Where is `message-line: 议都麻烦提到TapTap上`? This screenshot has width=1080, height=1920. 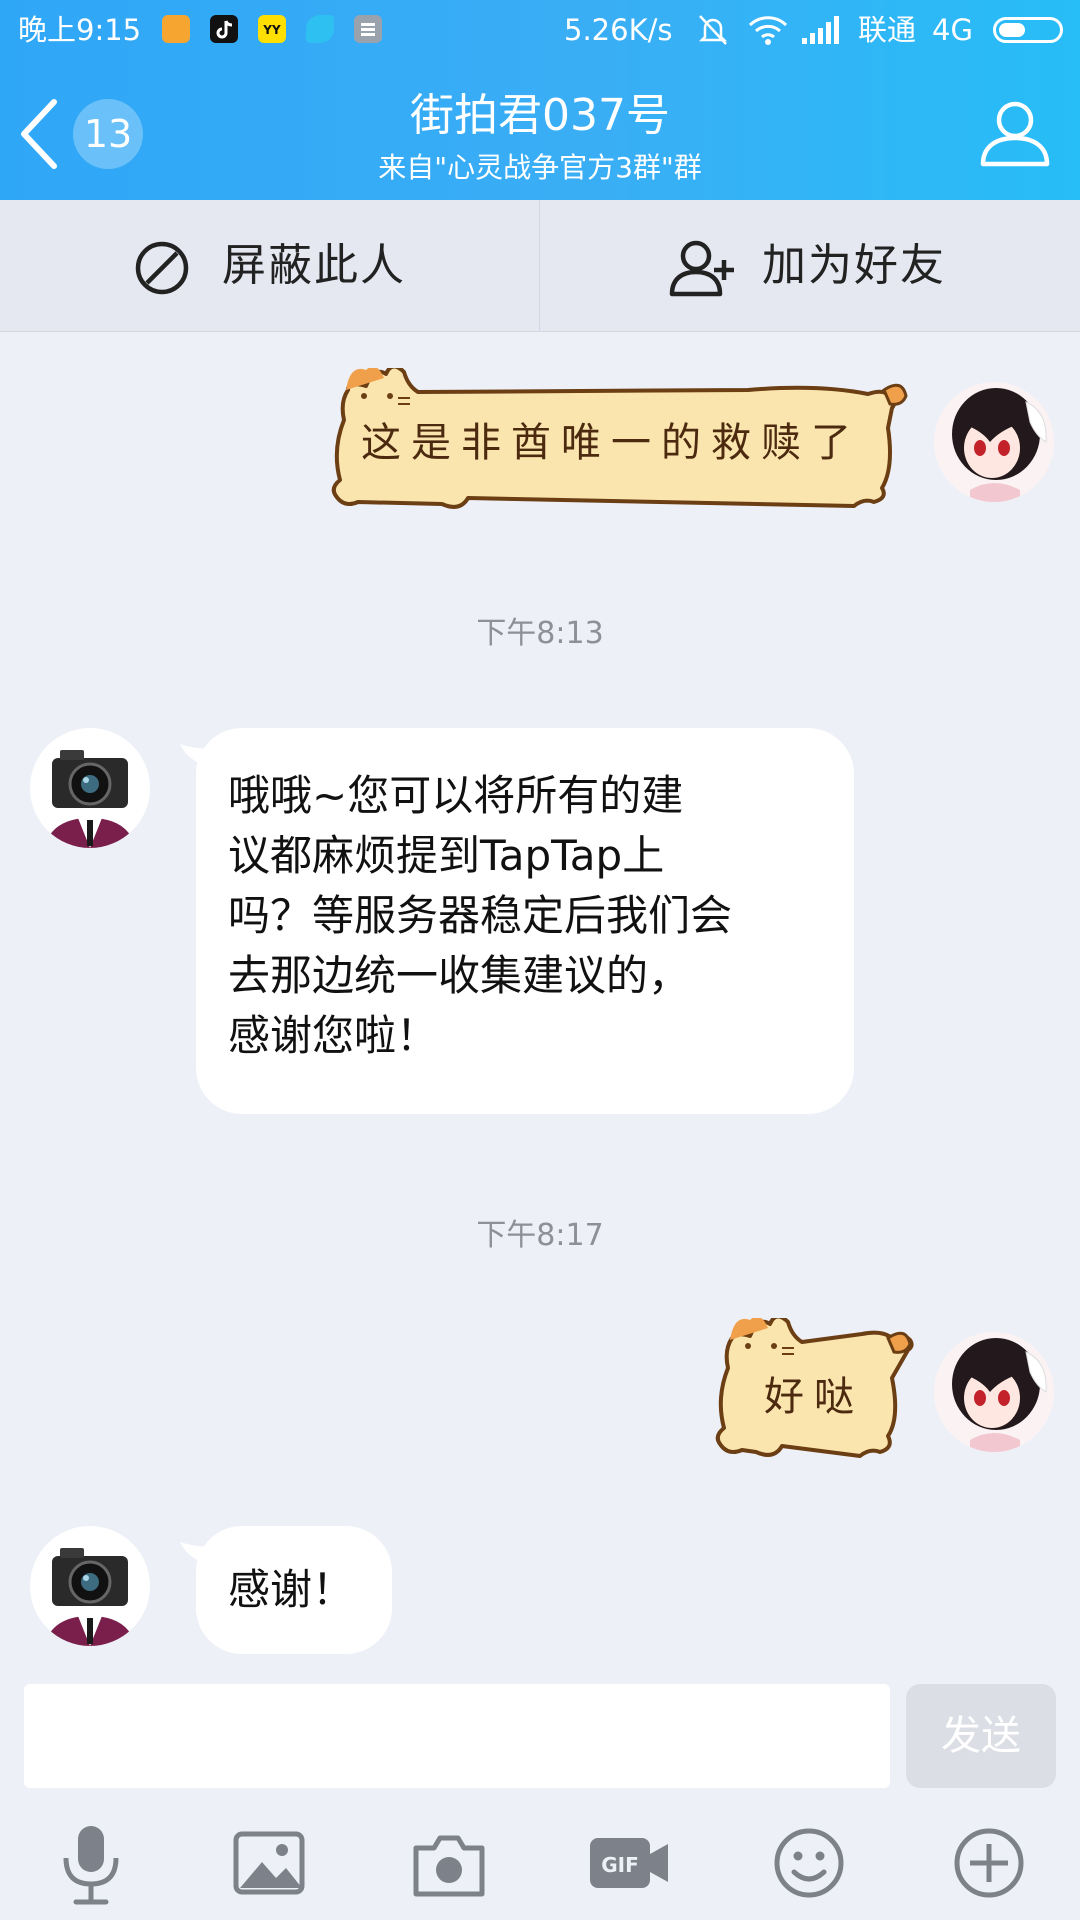
message-line: 议都麻烦提到TapTap上 is located at coordinates (446, 855).